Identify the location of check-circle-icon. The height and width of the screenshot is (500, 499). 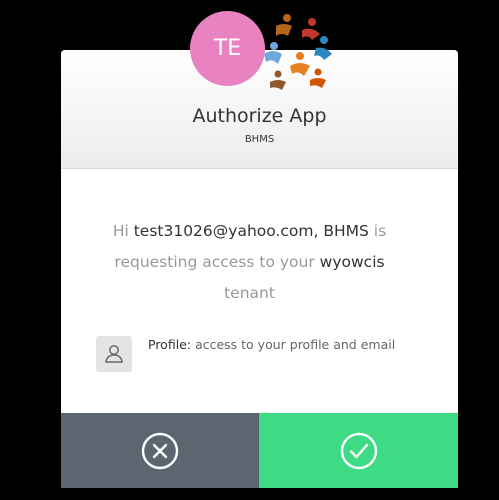
(359, 451).